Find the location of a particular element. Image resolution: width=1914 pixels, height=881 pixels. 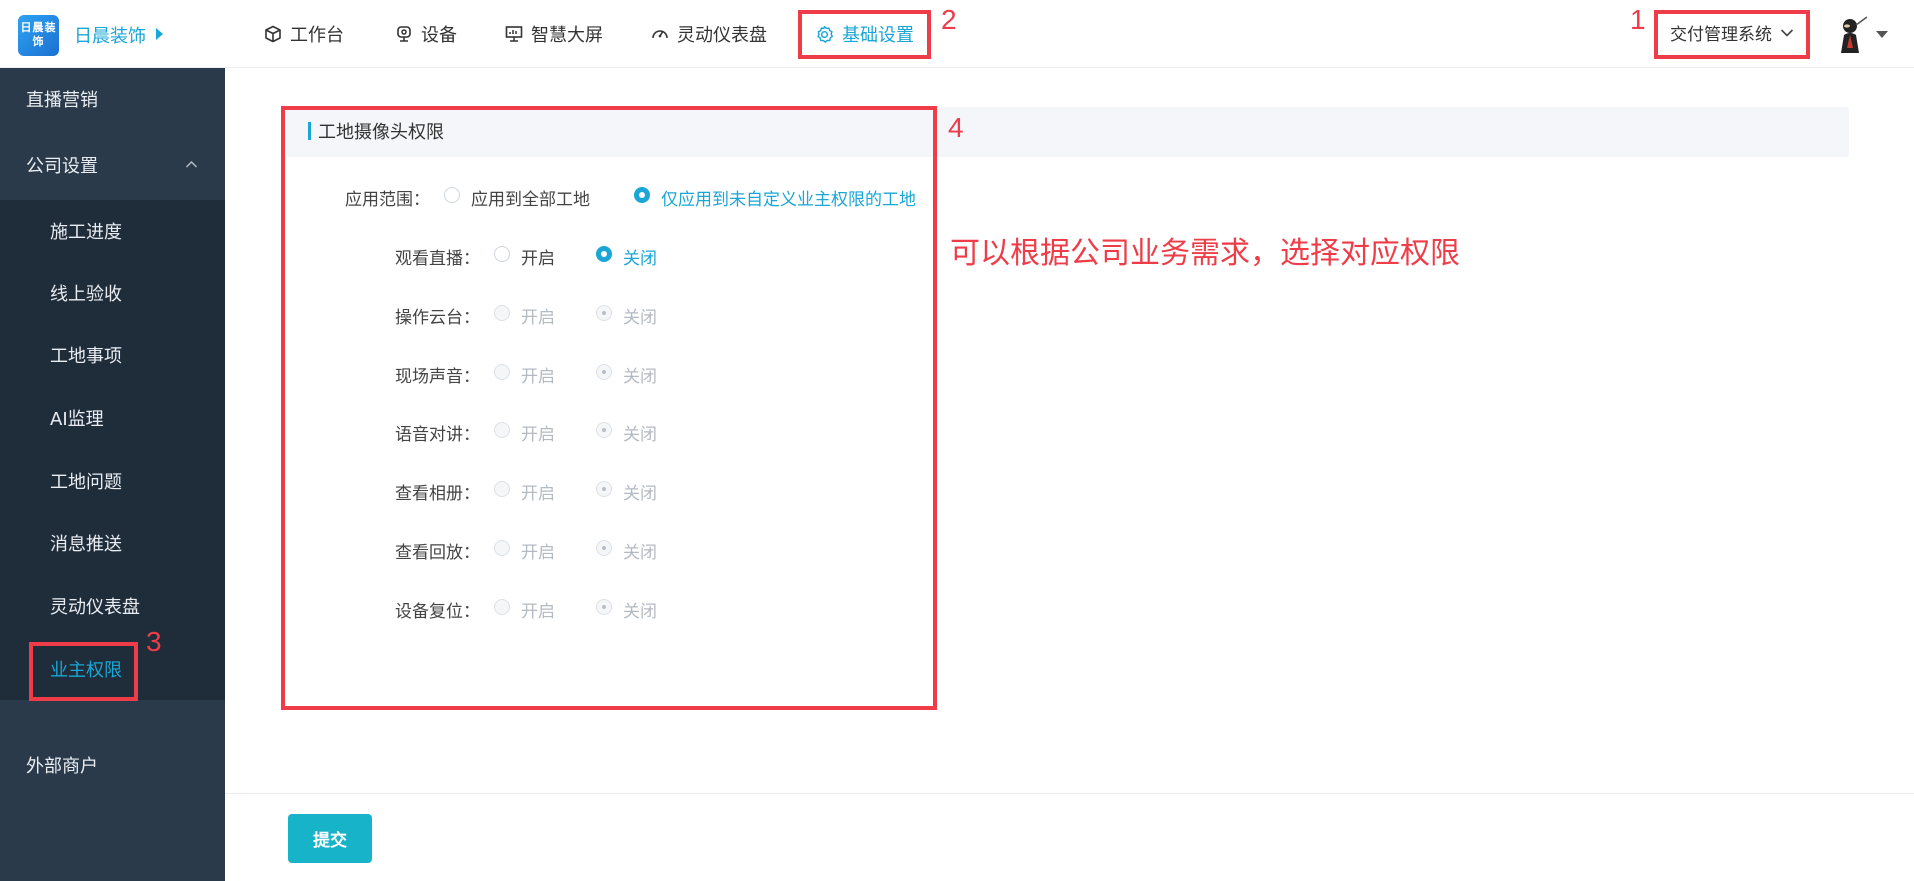

annotation-box-system-select is located at coordinates (1732, 34).